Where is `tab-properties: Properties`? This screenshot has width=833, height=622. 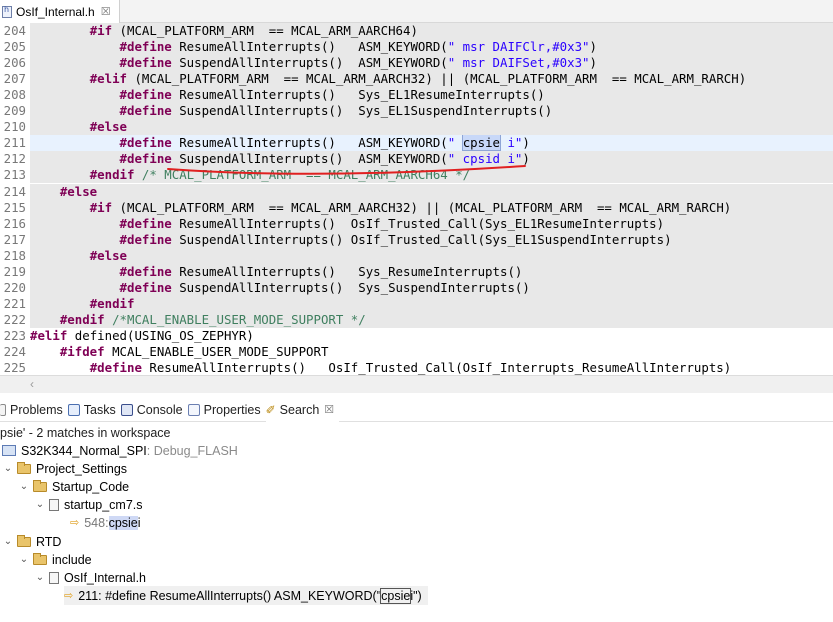 tab-properties: Properties is located at coordinates (226, 410).